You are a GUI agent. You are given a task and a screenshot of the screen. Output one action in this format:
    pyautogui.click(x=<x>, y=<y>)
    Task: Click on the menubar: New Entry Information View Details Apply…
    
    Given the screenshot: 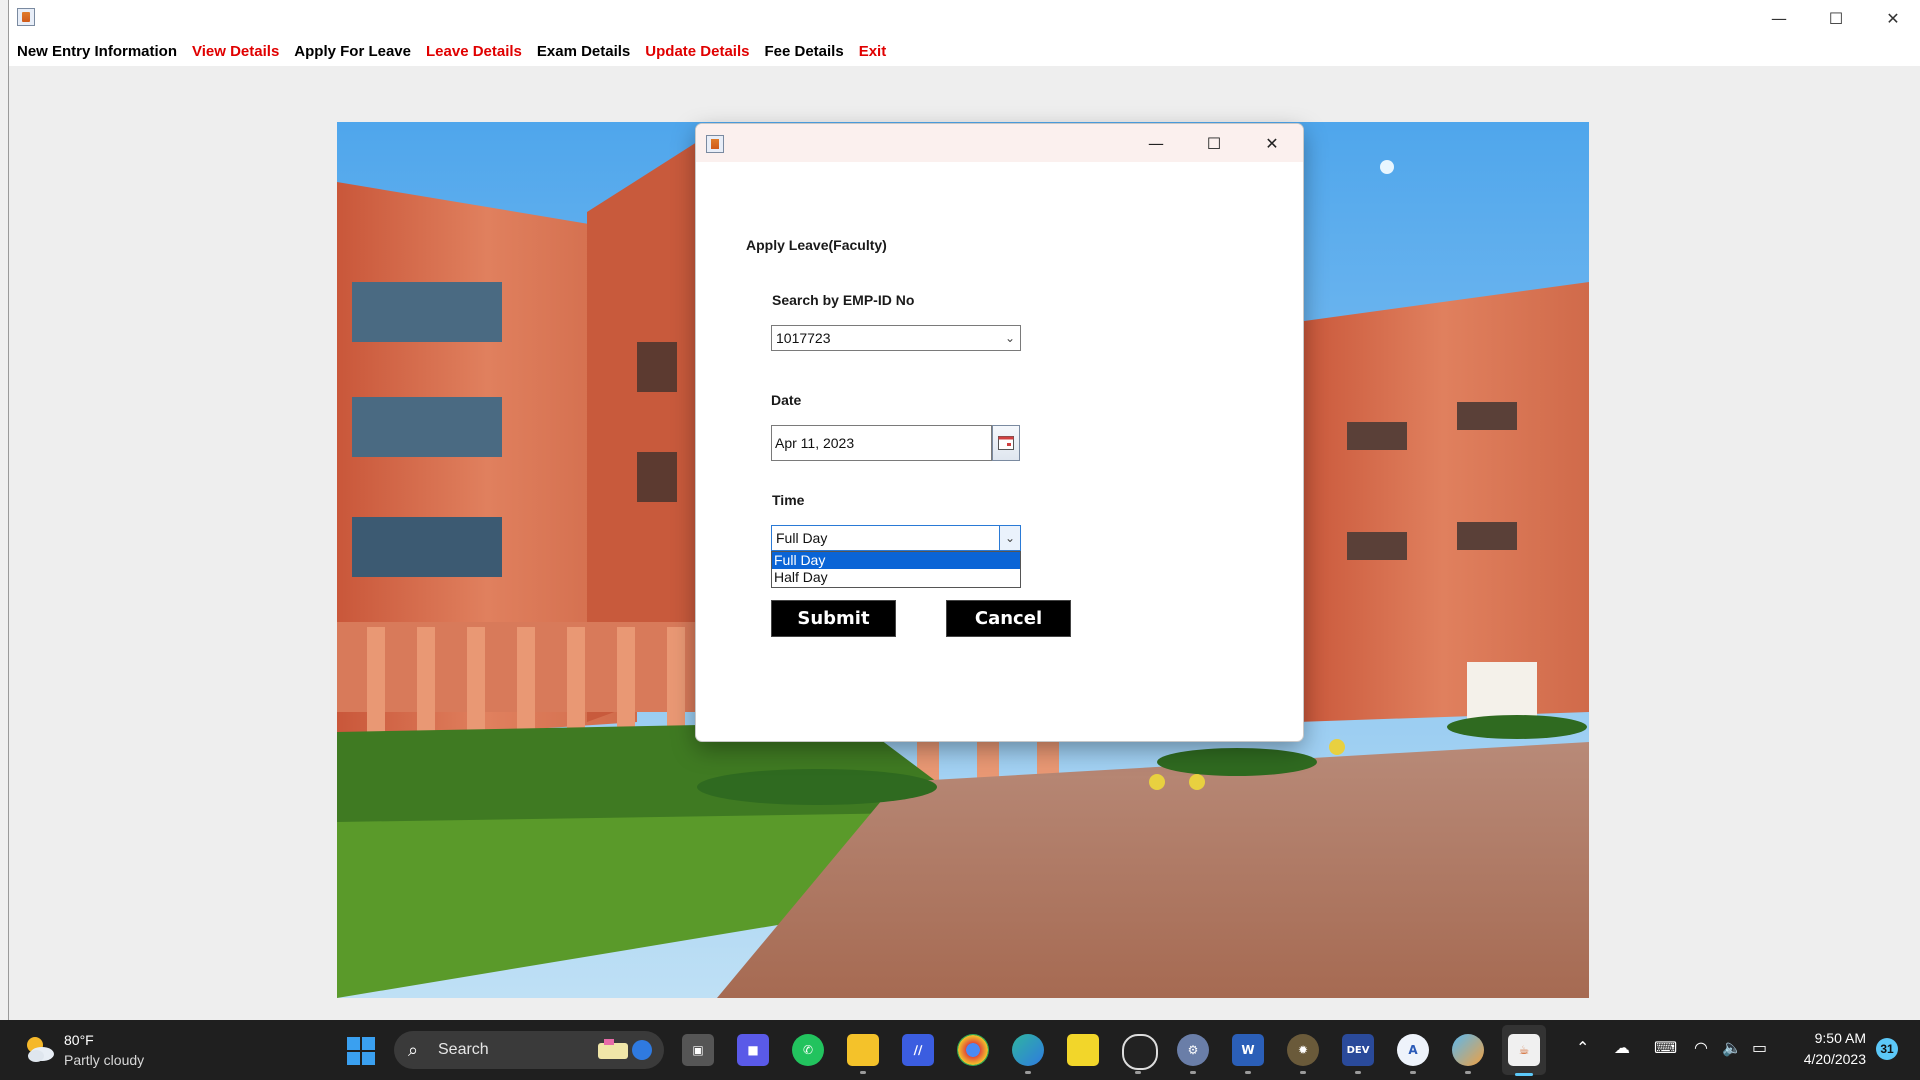 What is the action you would take?
    pyautogui.click(x=964, y=51)
    